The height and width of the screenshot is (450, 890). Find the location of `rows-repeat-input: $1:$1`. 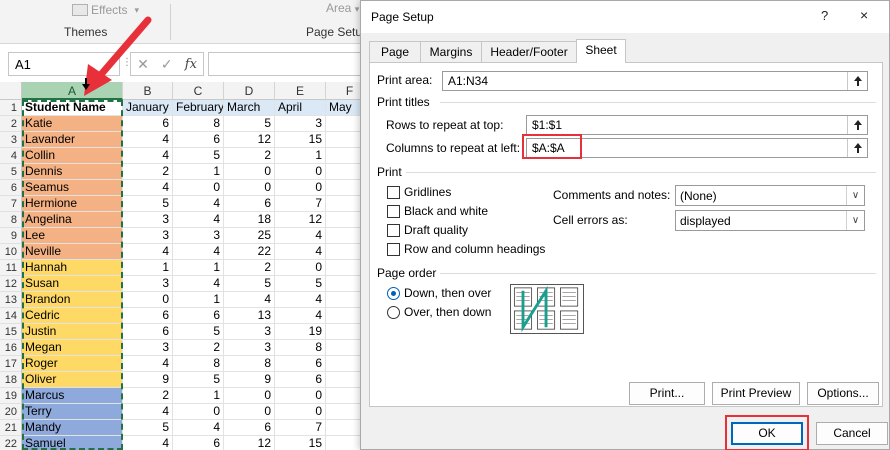

rows-repeat-input: $1:$1 is located at coordinates (697, 125).